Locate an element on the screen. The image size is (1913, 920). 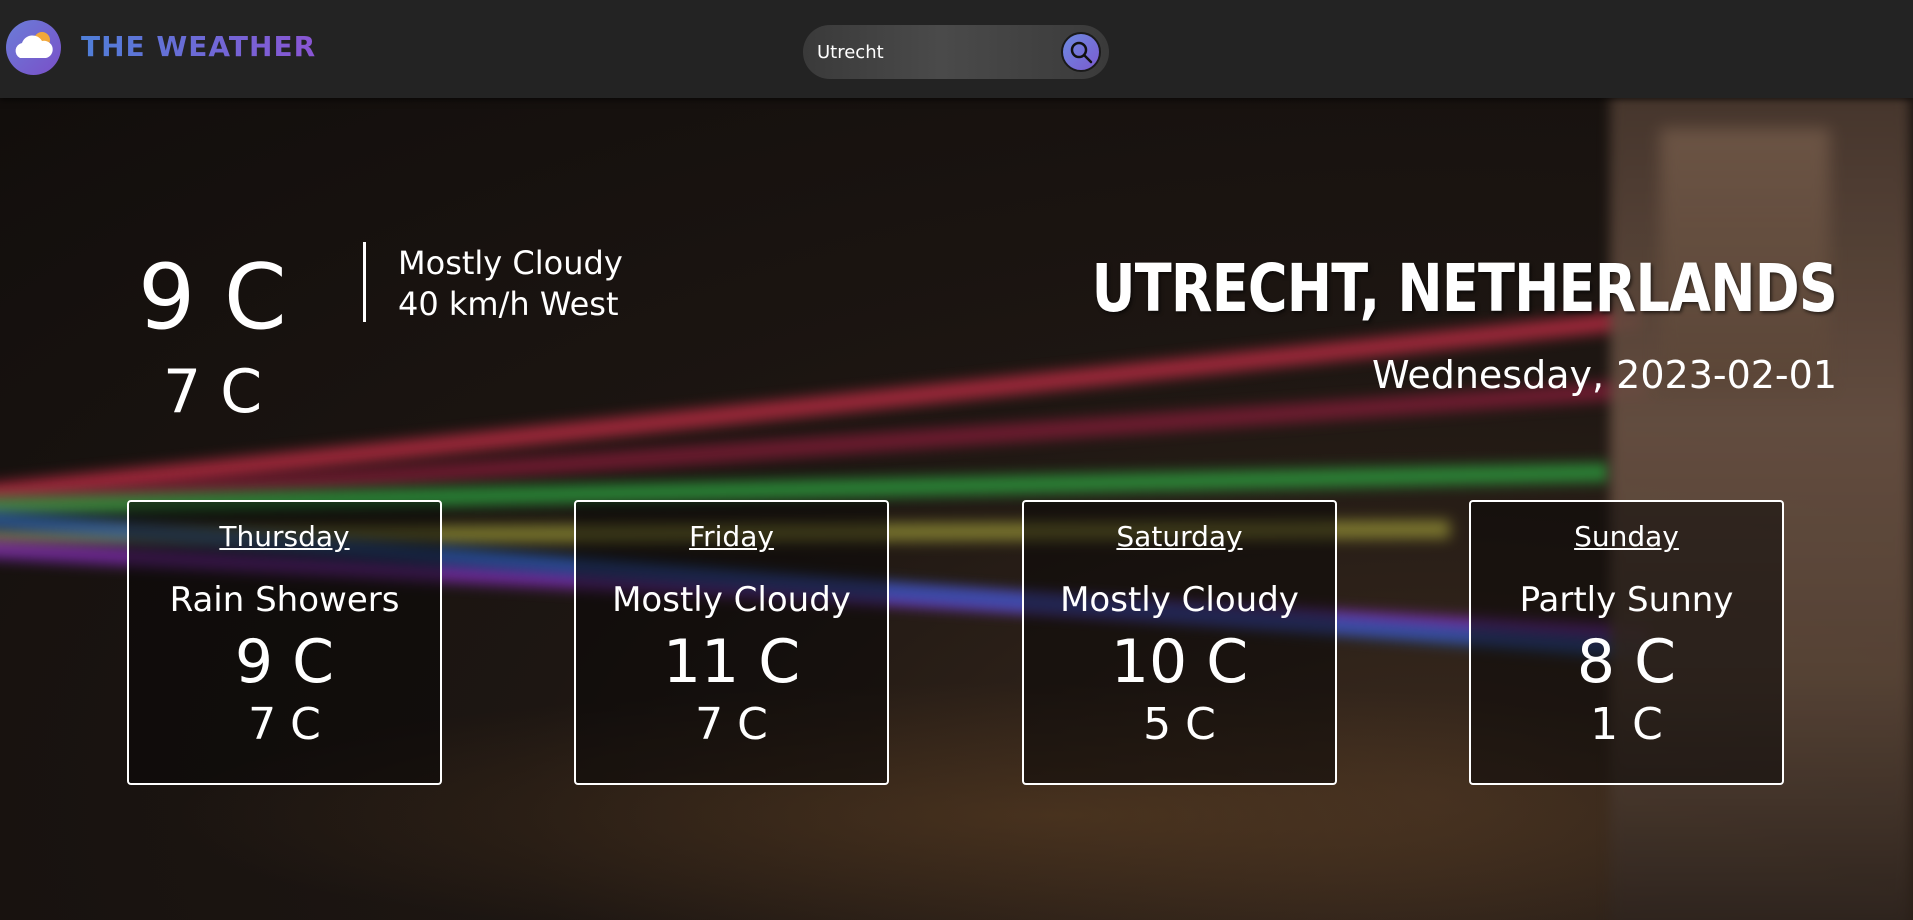
current-date: Wednesday, 2023-02-01 is located at coordinates (1604, 375).